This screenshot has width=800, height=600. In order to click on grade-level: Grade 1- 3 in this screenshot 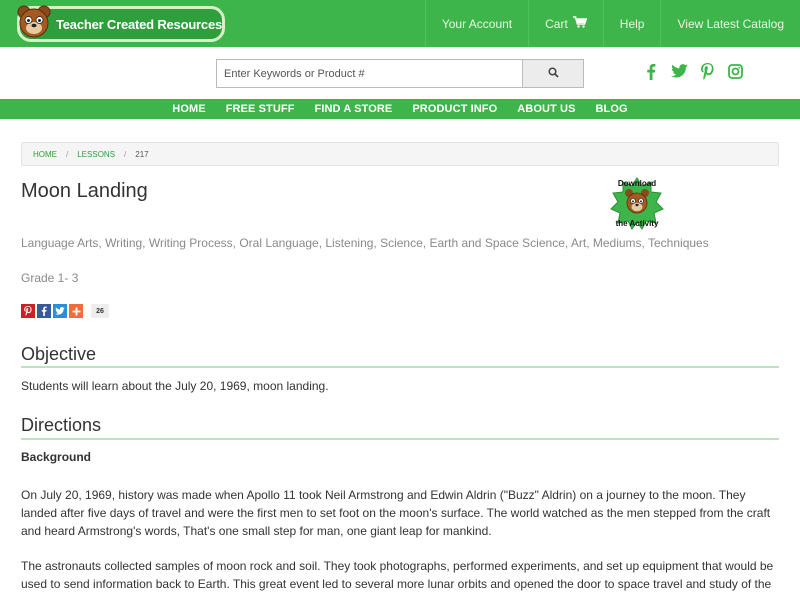, I will do `click(50, 278)`.